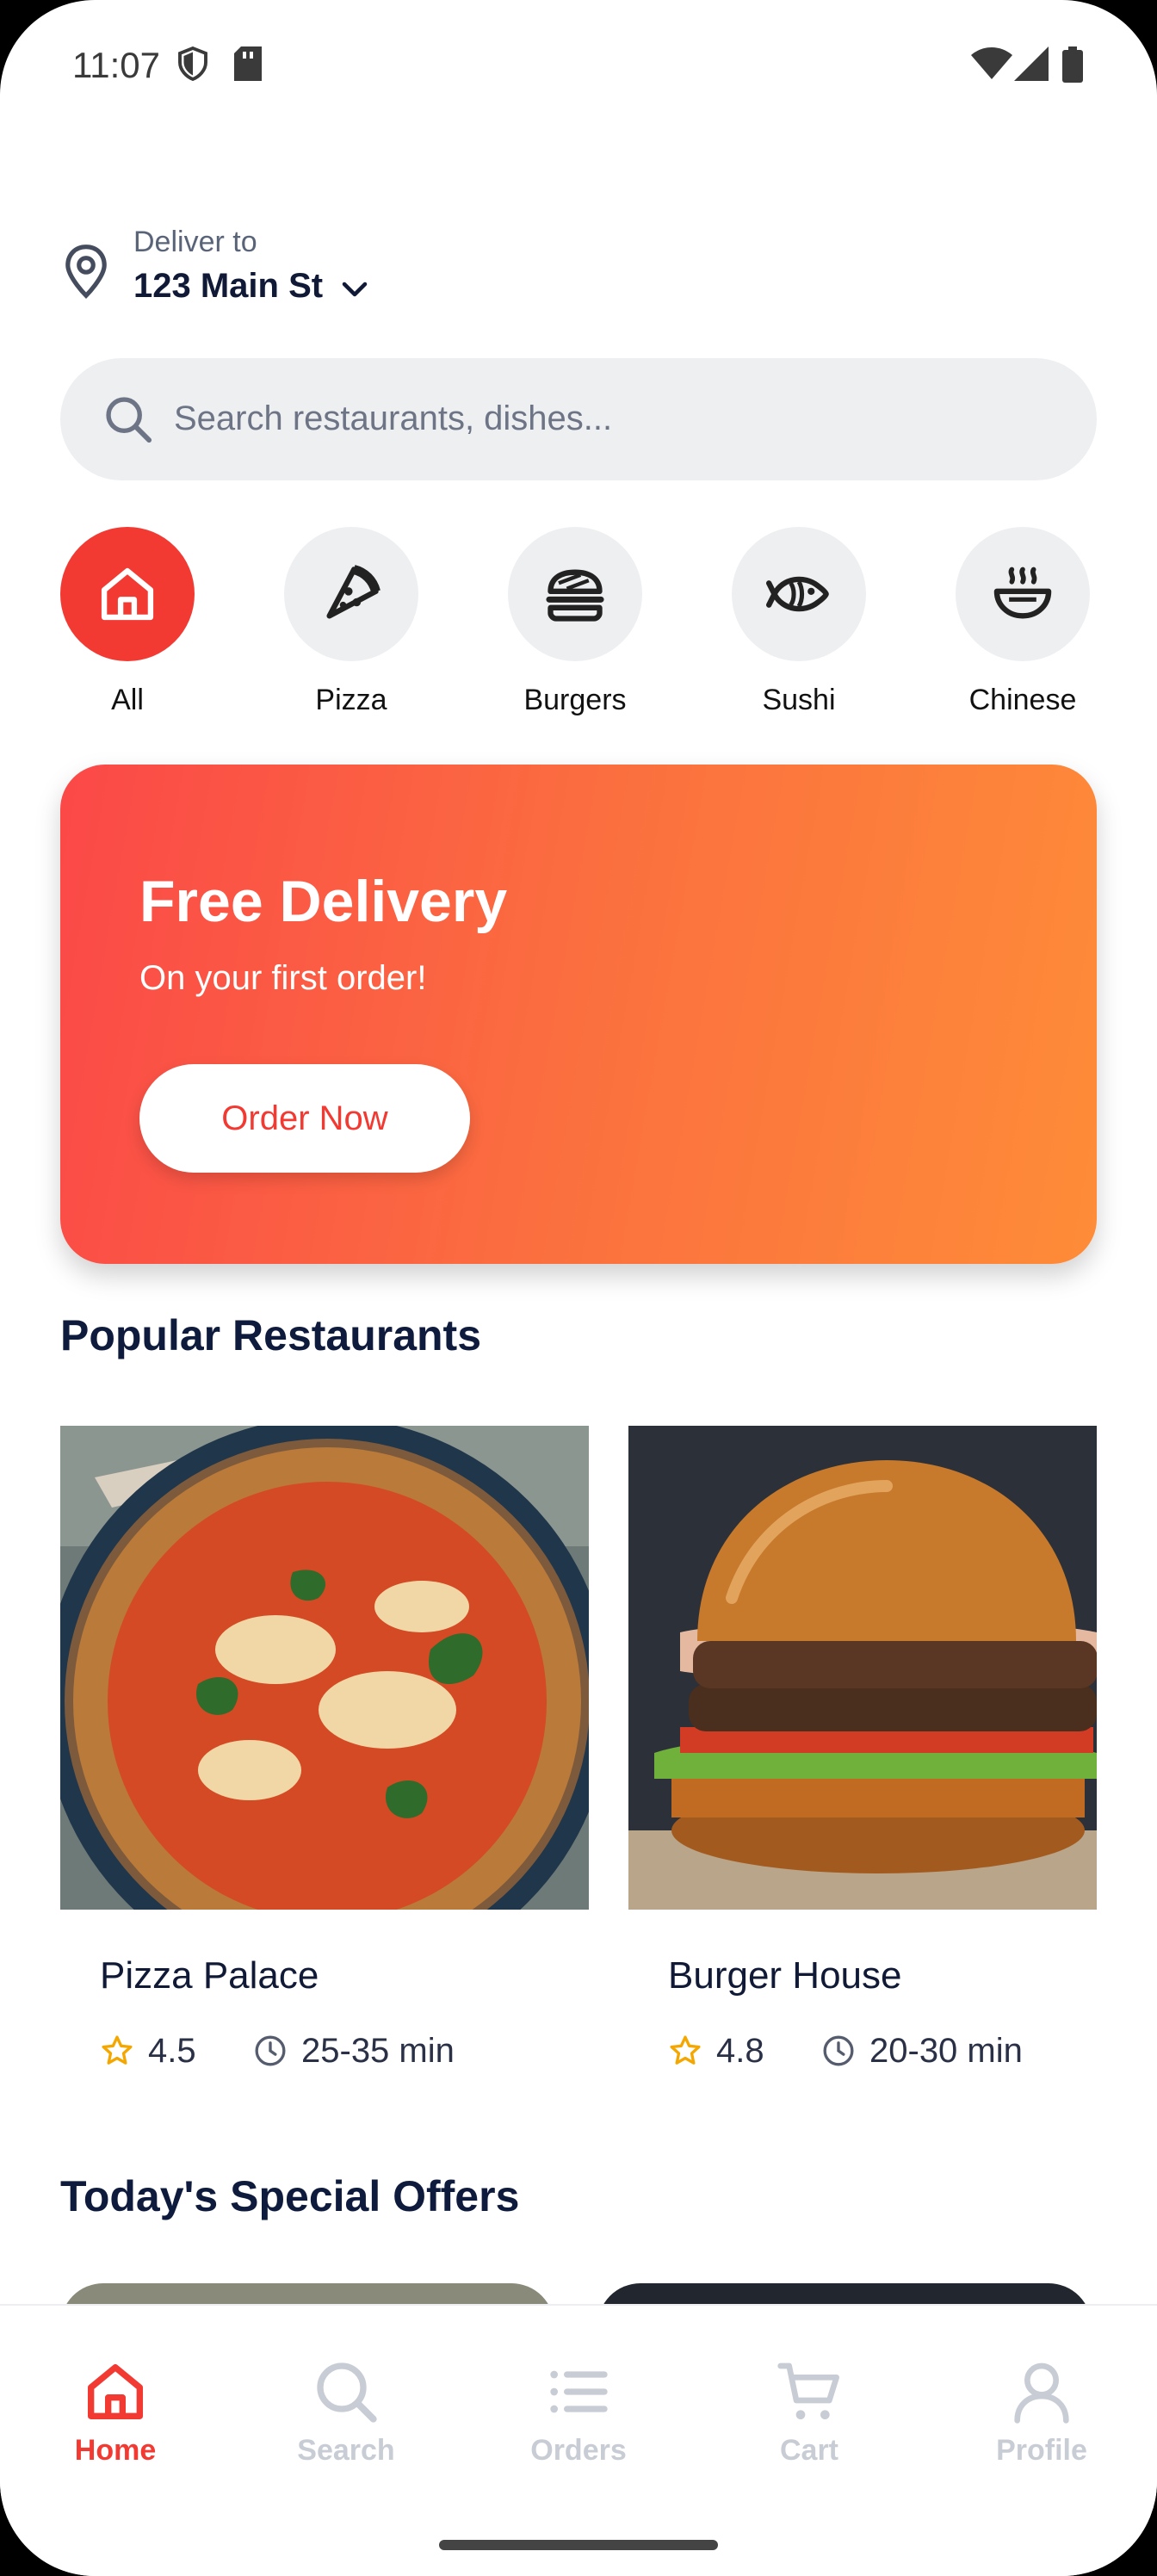  I want to click on nav-cart: Cart, so click(809, 2412).